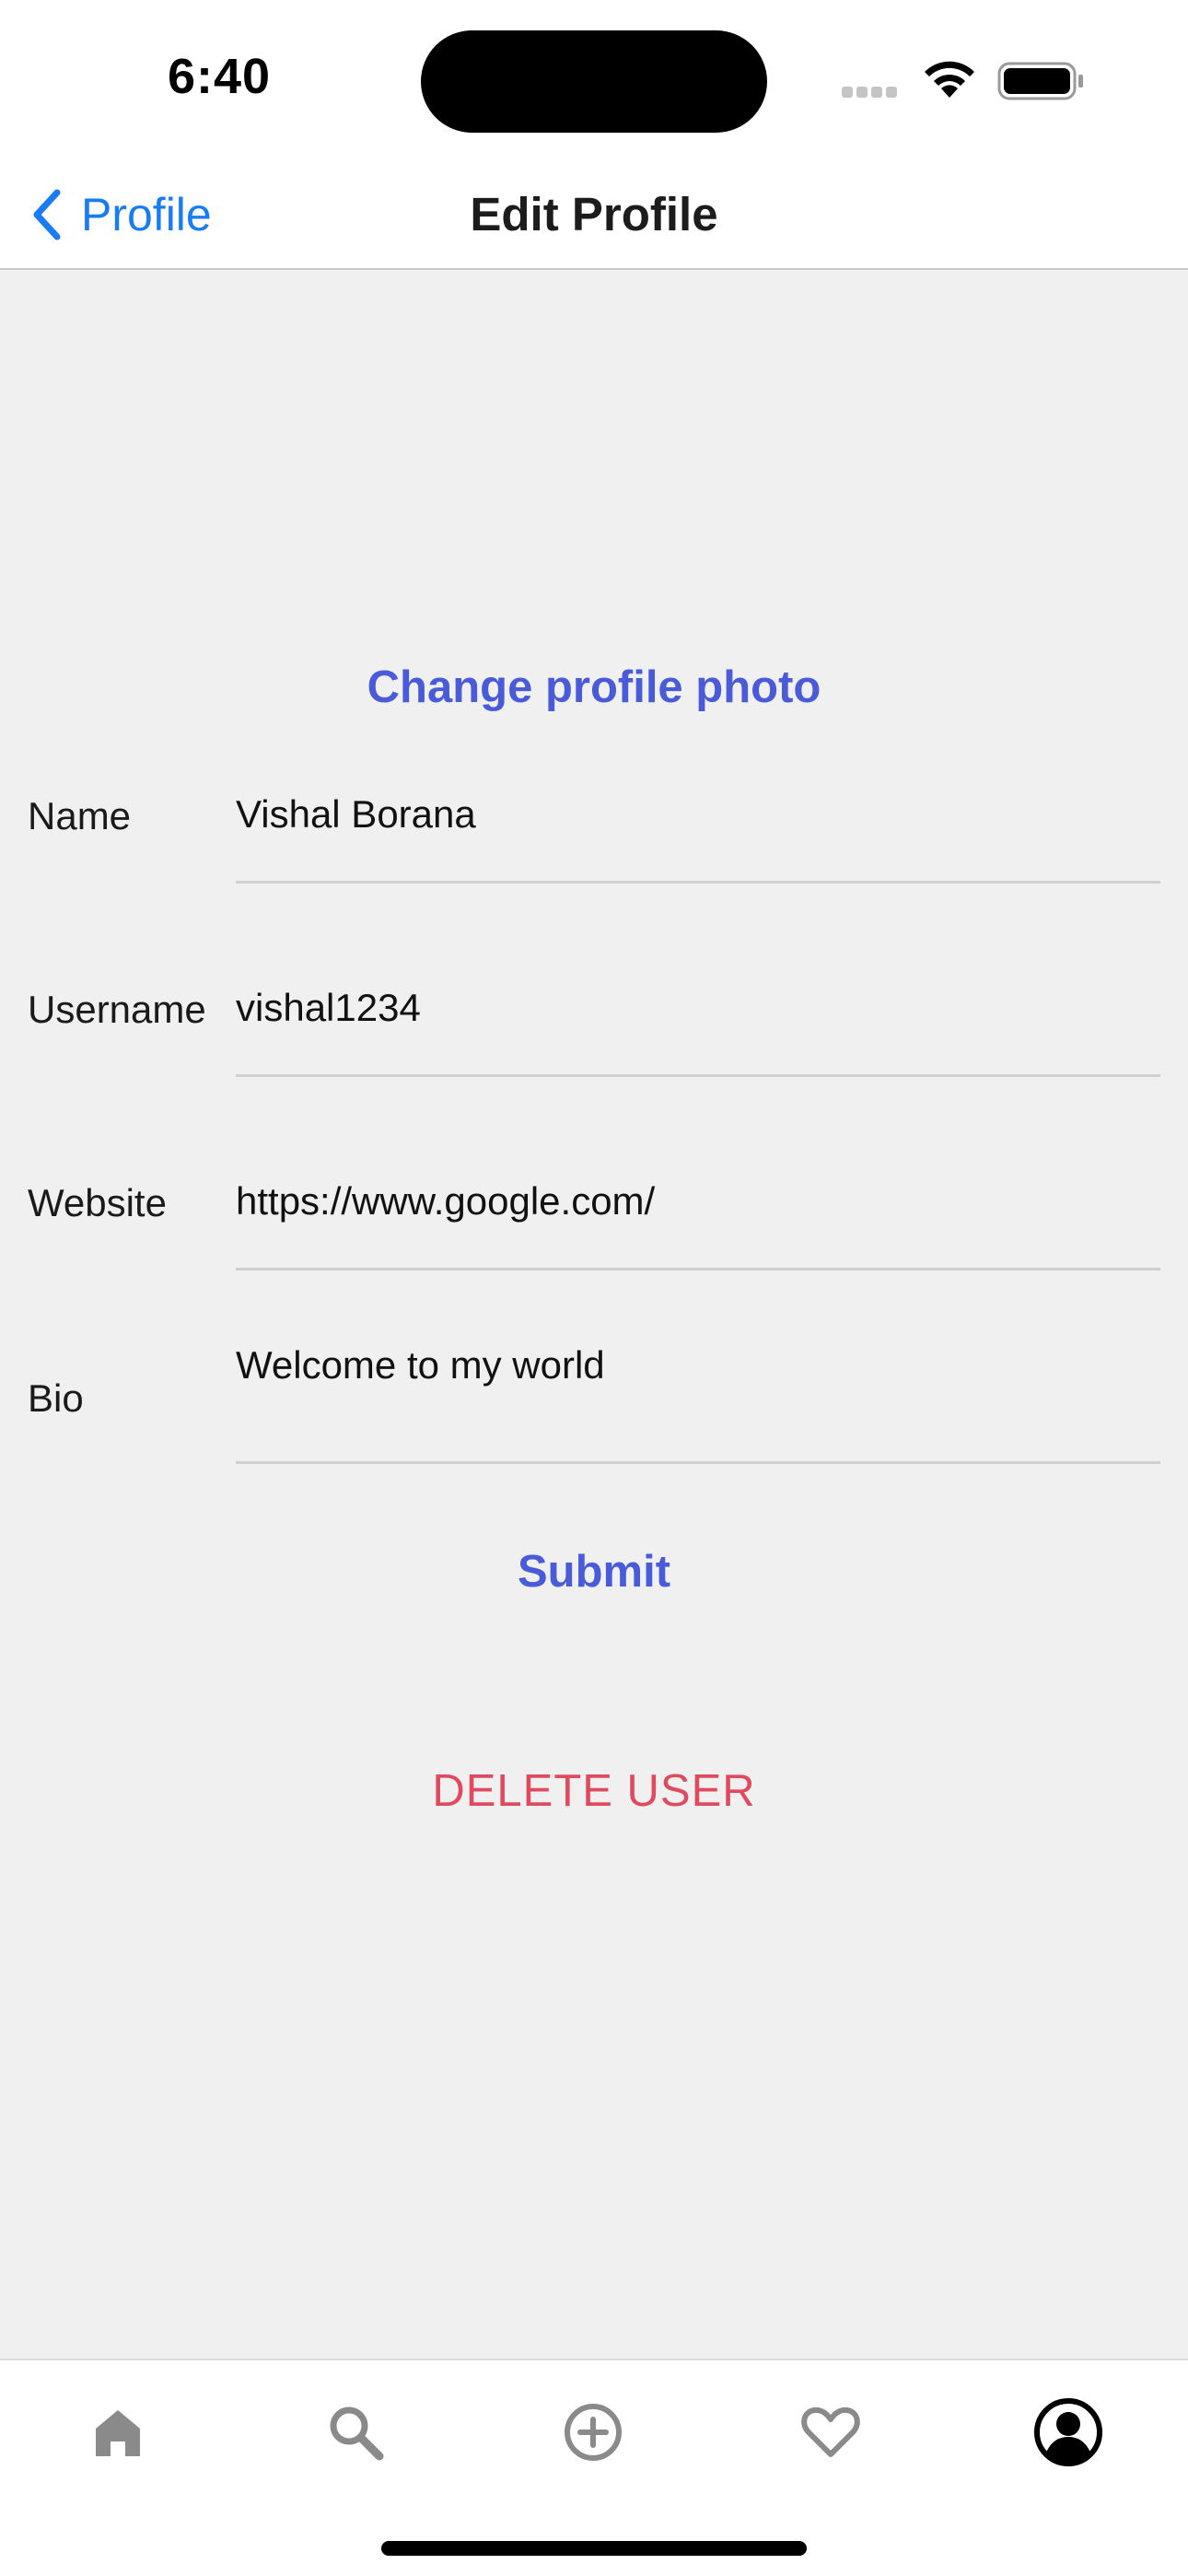 This screenshot has height=2576, width=1188. What do you see at coordinates (97, 1202) in the screenshot?
I see `website-label: Website` at bounding box center [97, 1202].